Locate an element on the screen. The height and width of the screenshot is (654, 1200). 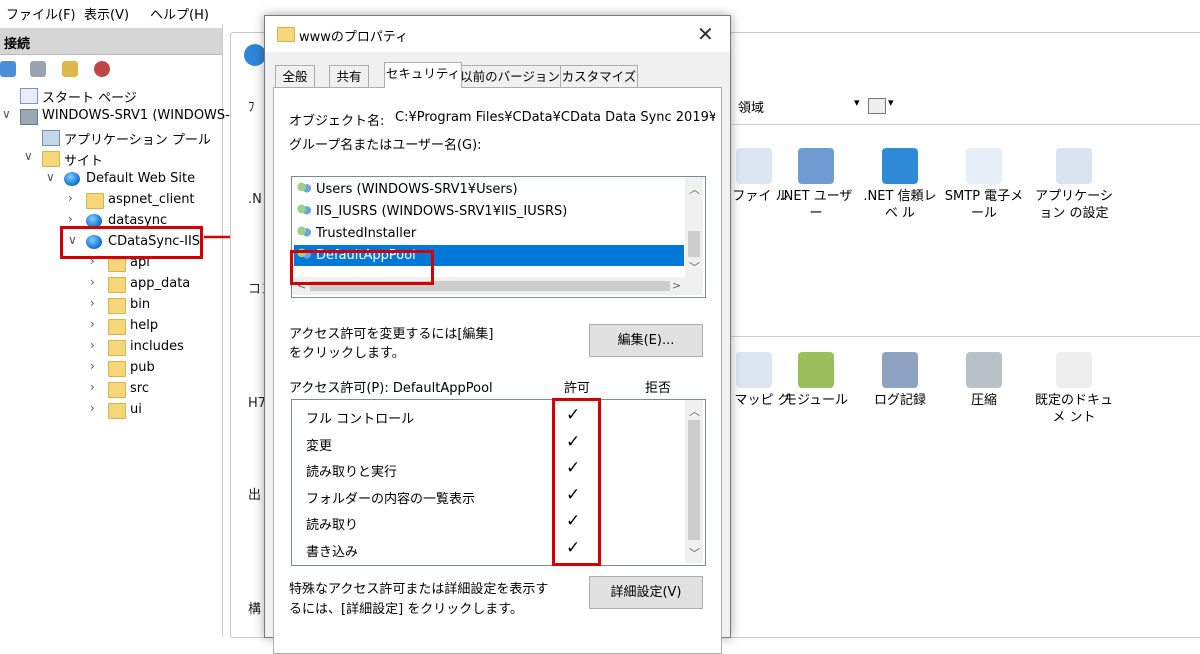
feature-label: .NET ユーザー is located at coordinates (816, 205).